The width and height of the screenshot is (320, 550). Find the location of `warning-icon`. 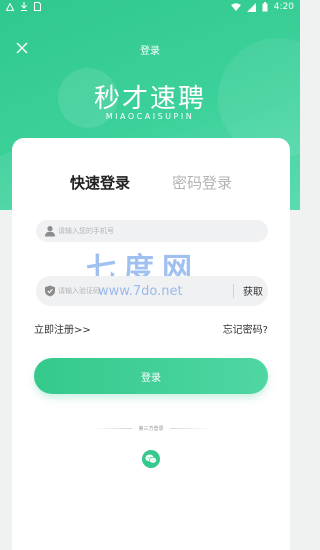

warning-icon is located at coordinates (10, 6).